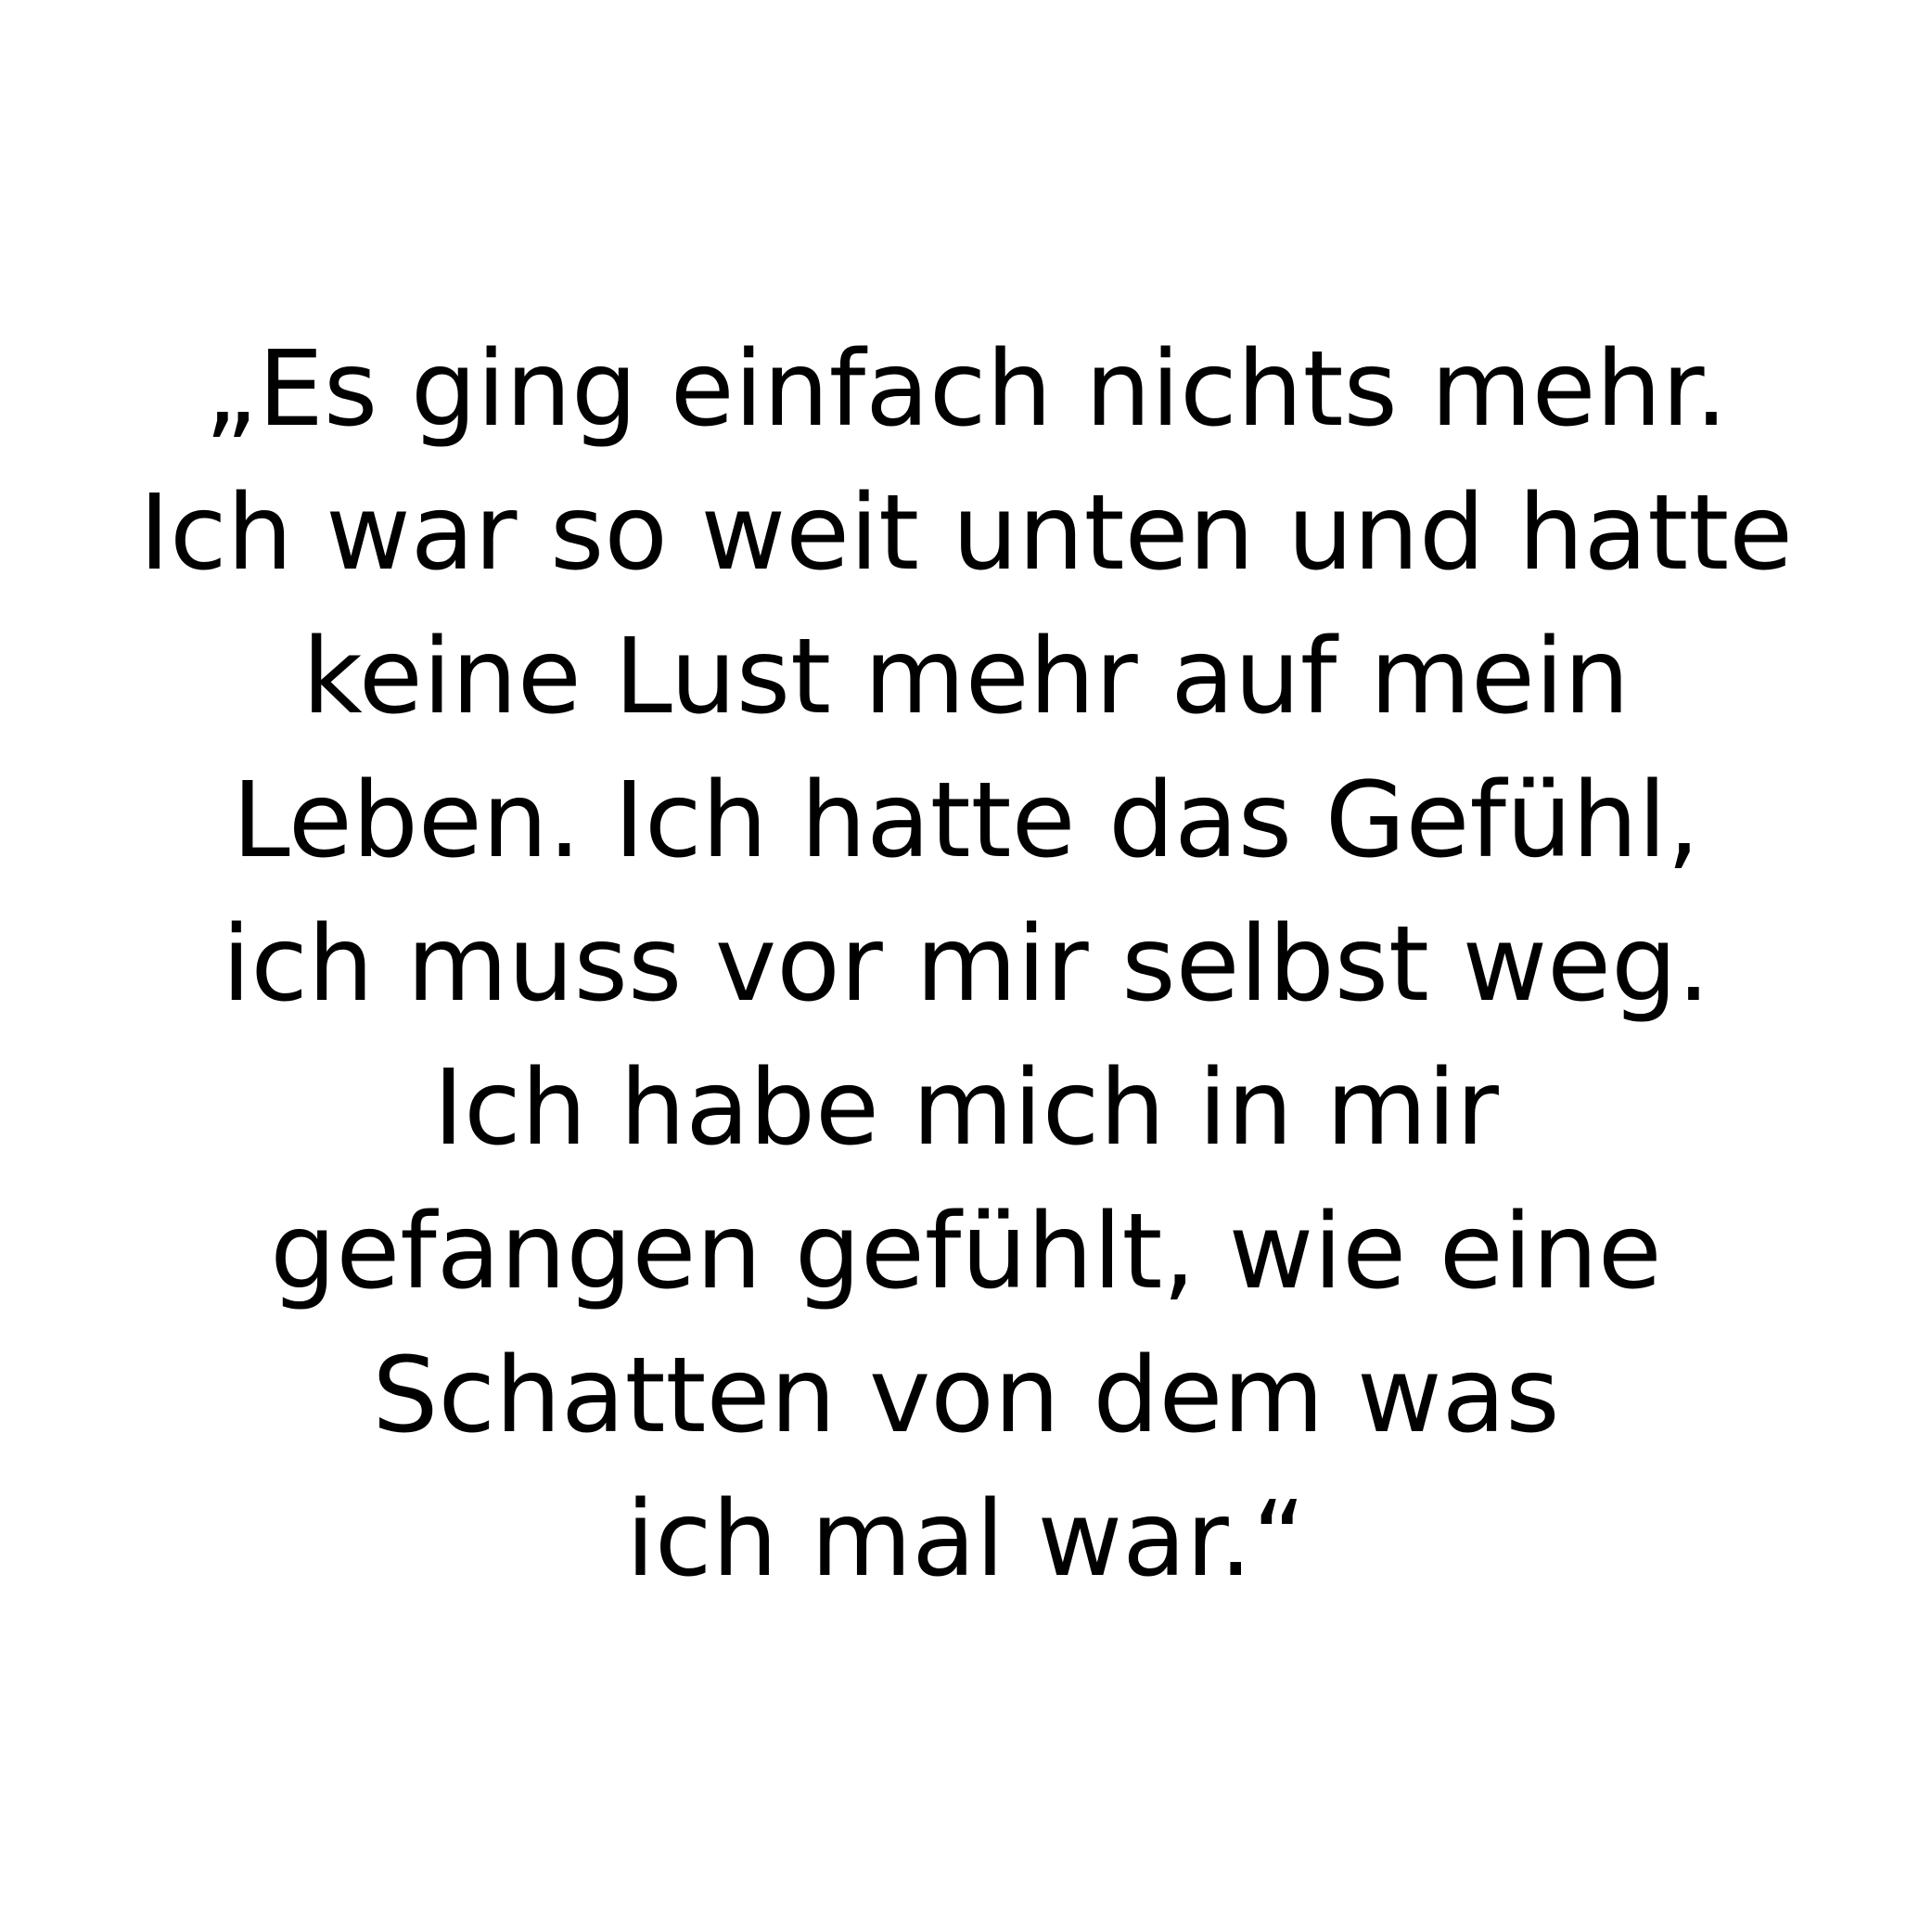 The image size is (1932, 1932). I want to click on quote-line-9: ich mal war.“, so click(966, 1539).